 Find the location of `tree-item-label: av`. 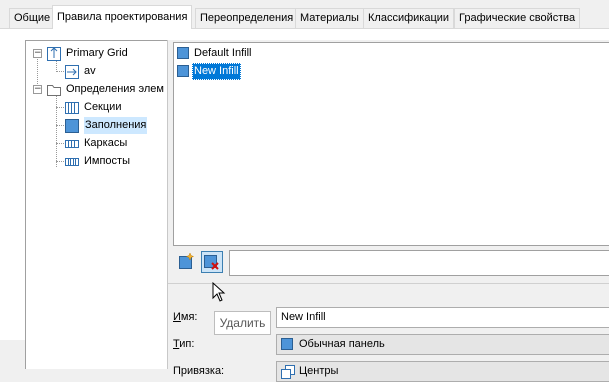

tree-item-label: av is located at coordinates (90, 71).